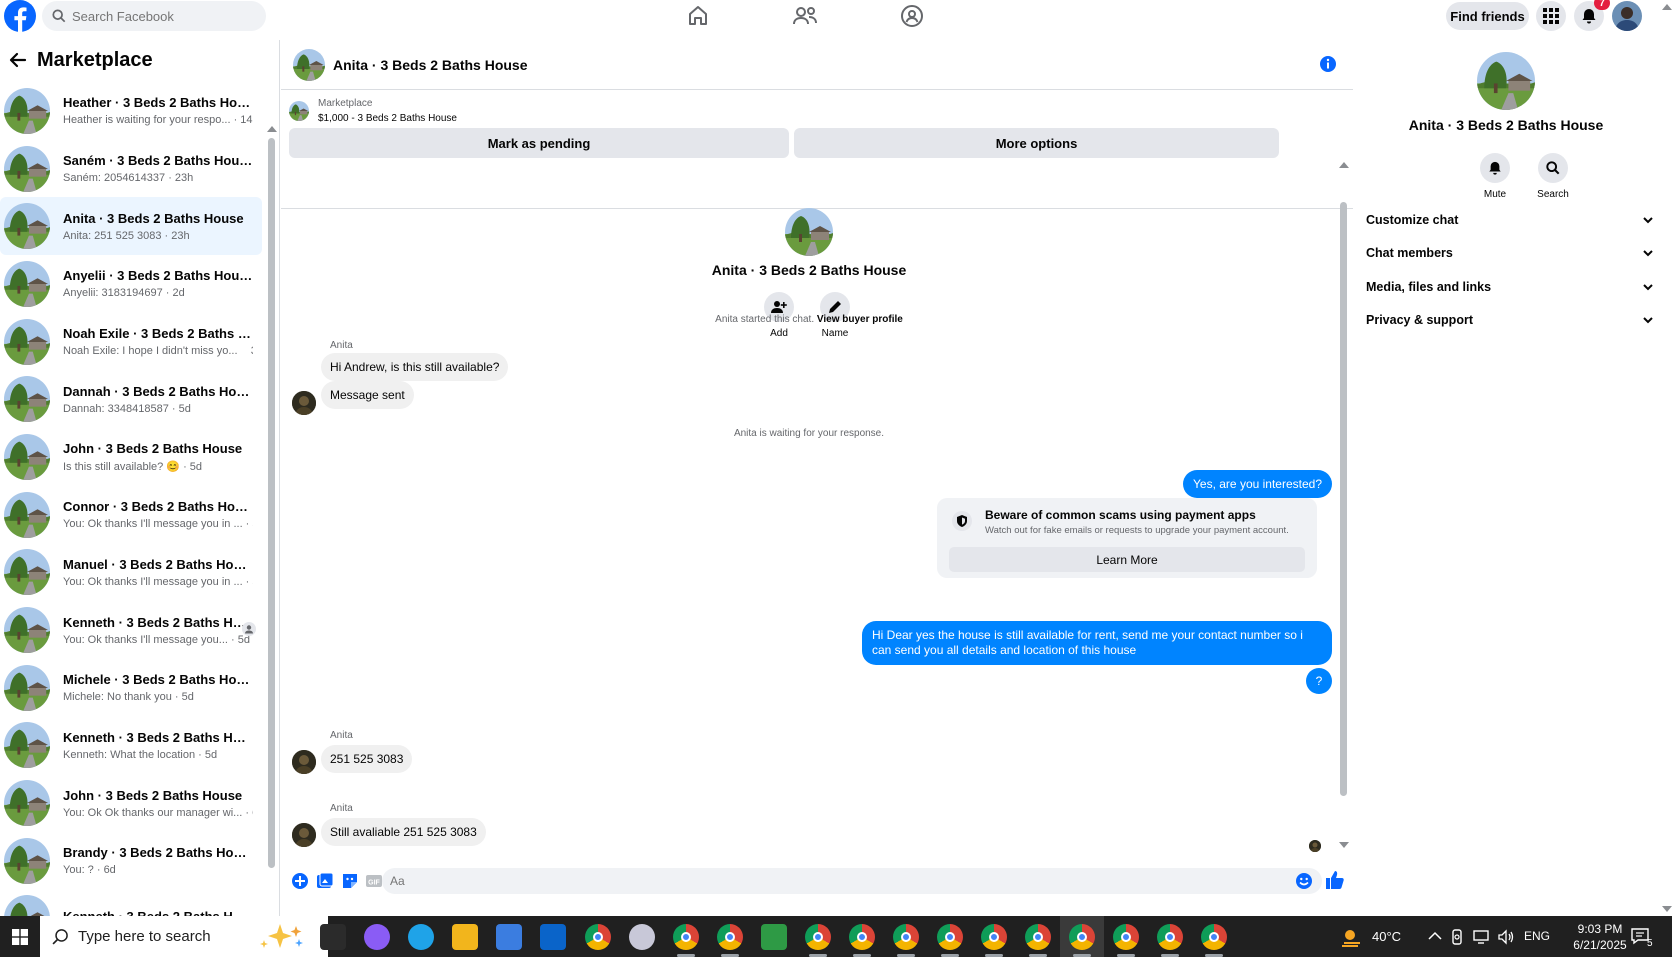 The width and height of the screenshot is (1672, 957). What do you see at coordinates (1510, 287) in the screenshot?
I see `info-section-row: Media, files and links` at bounding box center [1510, 287].